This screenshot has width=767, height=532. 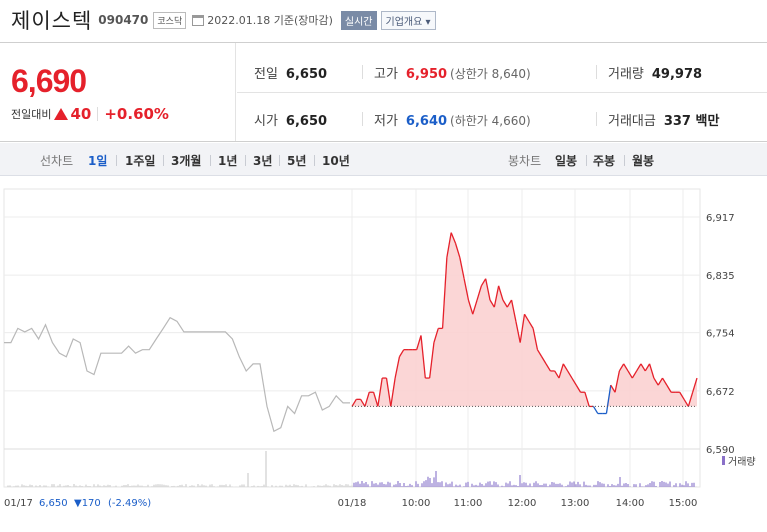 I want to click on high-price: 고가 6,950 (상한가 8,640), so click(x=452, y=72).